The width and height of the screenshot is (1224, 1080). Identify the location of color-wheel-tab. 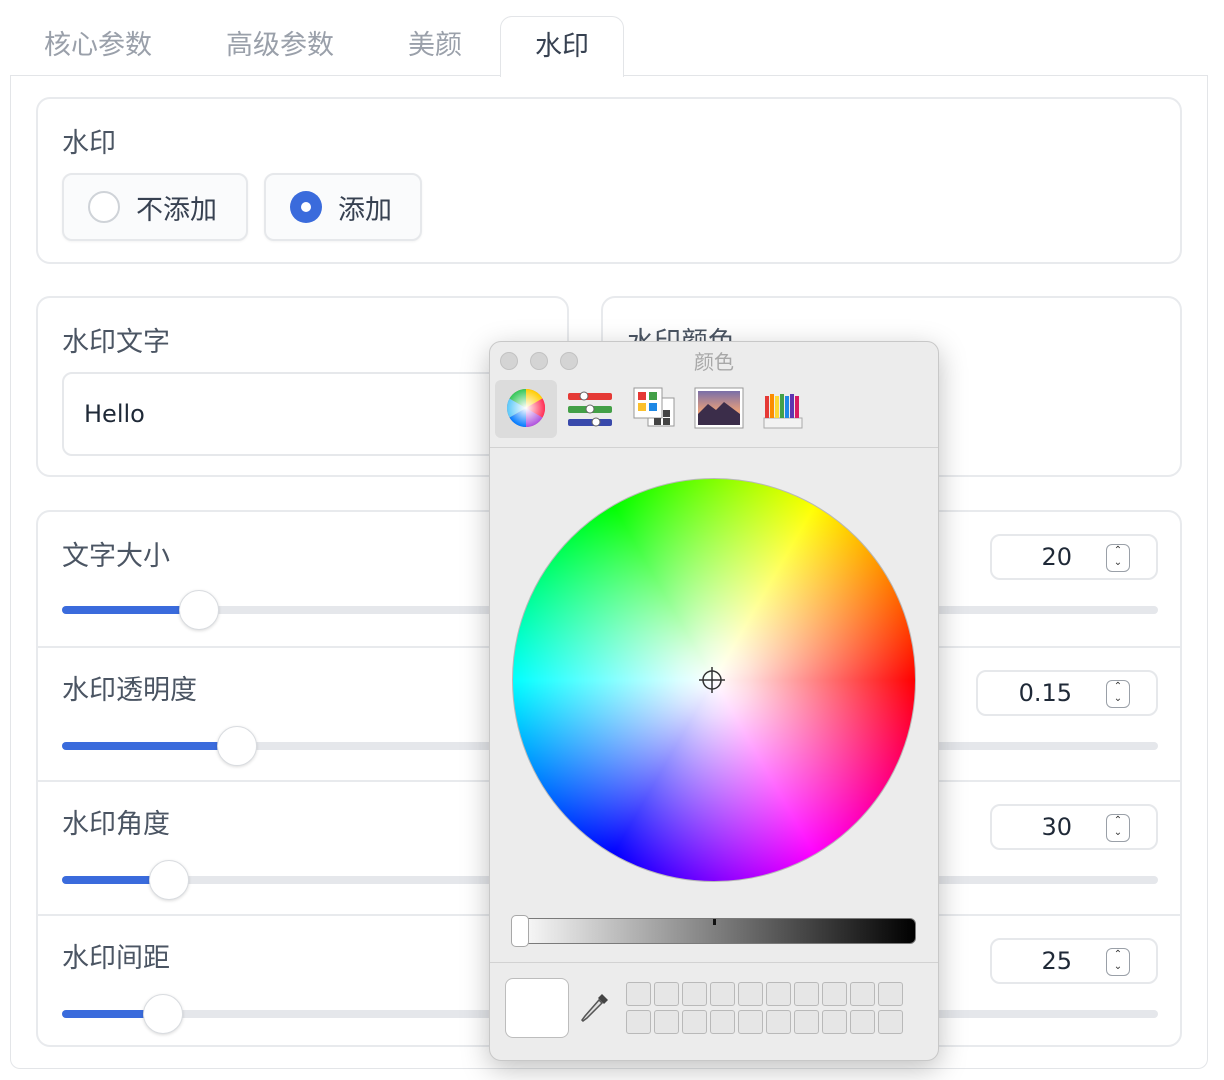
(526, 409).